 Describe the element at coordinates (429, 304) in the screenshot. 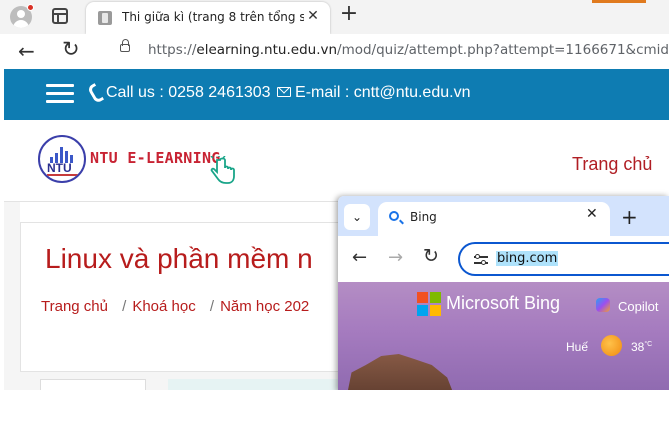

I see `microsoft-logo-icon` at that location.